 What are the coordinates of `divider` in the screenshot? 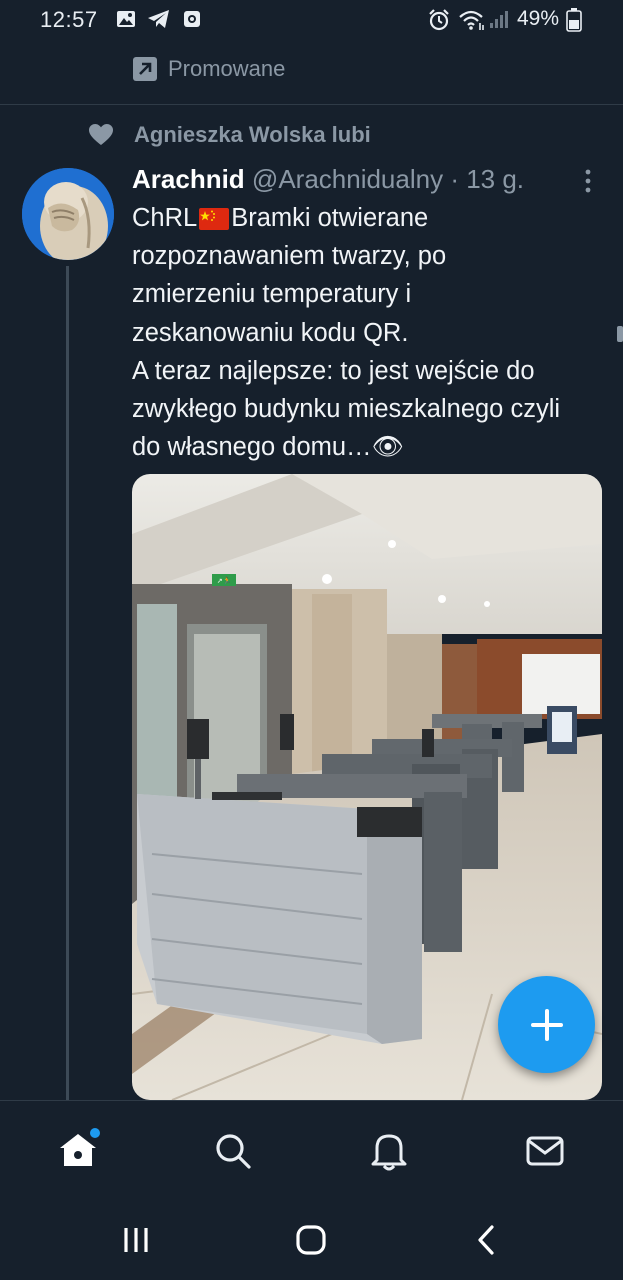 It's located at (311, 104).